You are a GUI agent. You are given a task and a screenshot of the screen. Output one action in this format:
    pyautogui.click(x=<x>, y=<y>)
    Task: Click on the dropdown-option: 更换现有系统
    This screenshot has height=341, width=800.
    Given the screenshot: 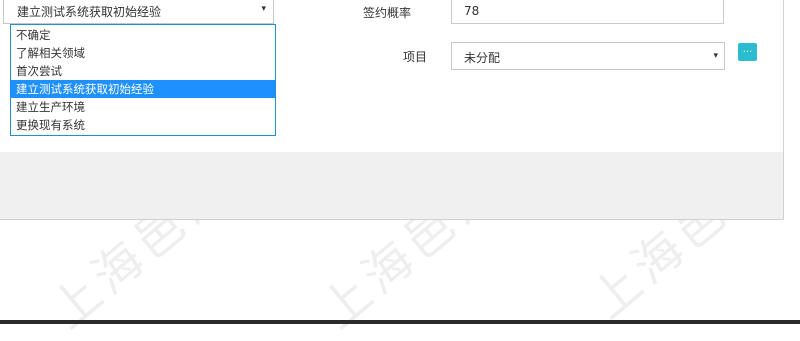 What is the action you would take?
    pyautogui.click(x=143, y=125)
    